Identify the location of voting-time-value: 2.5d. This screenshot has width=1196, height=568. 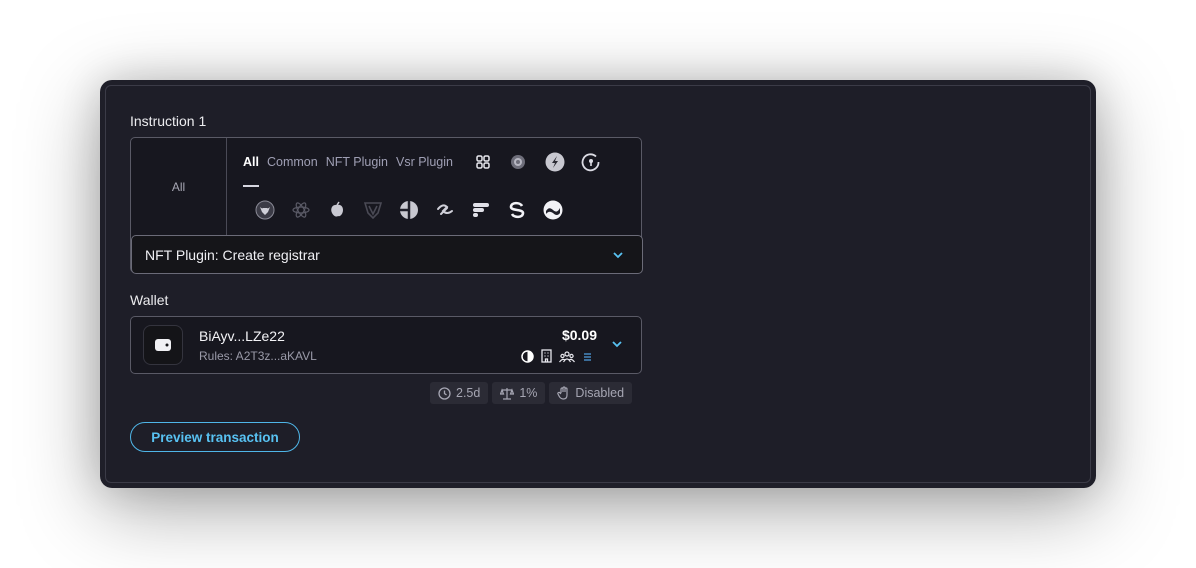
(468, 393).